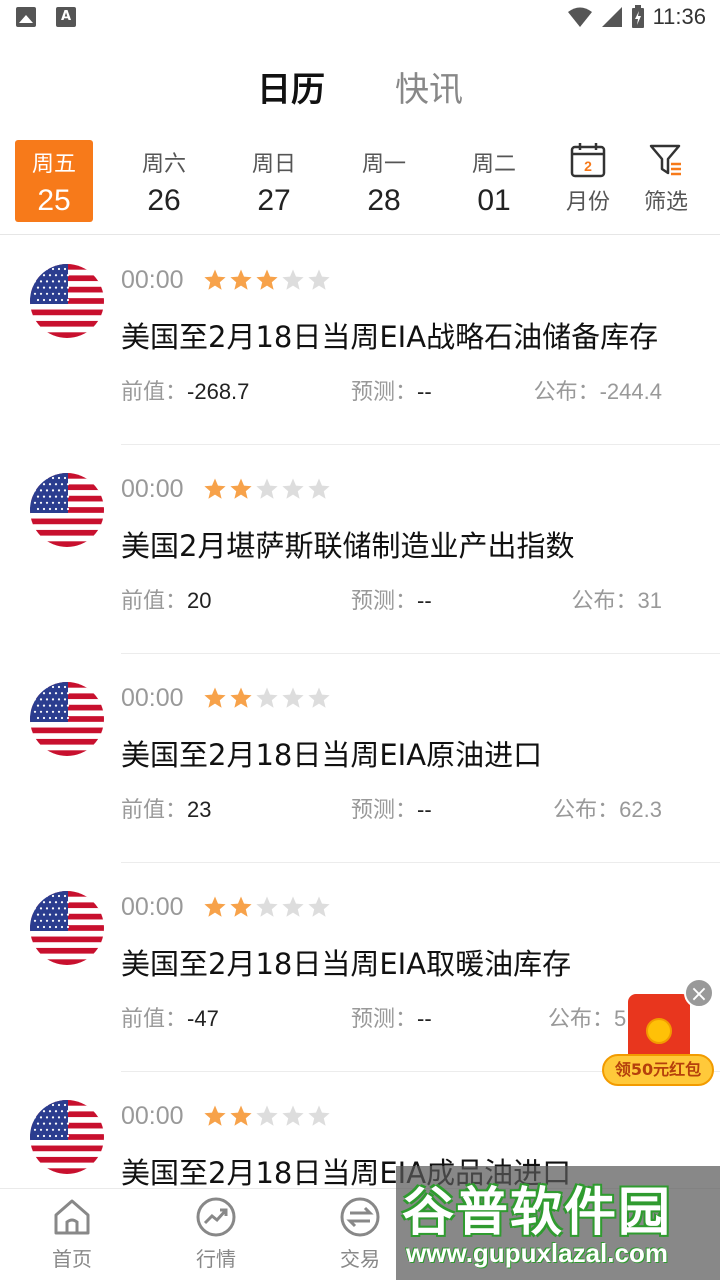  I want to click on nav-home: 首页, so click(72, 1233).